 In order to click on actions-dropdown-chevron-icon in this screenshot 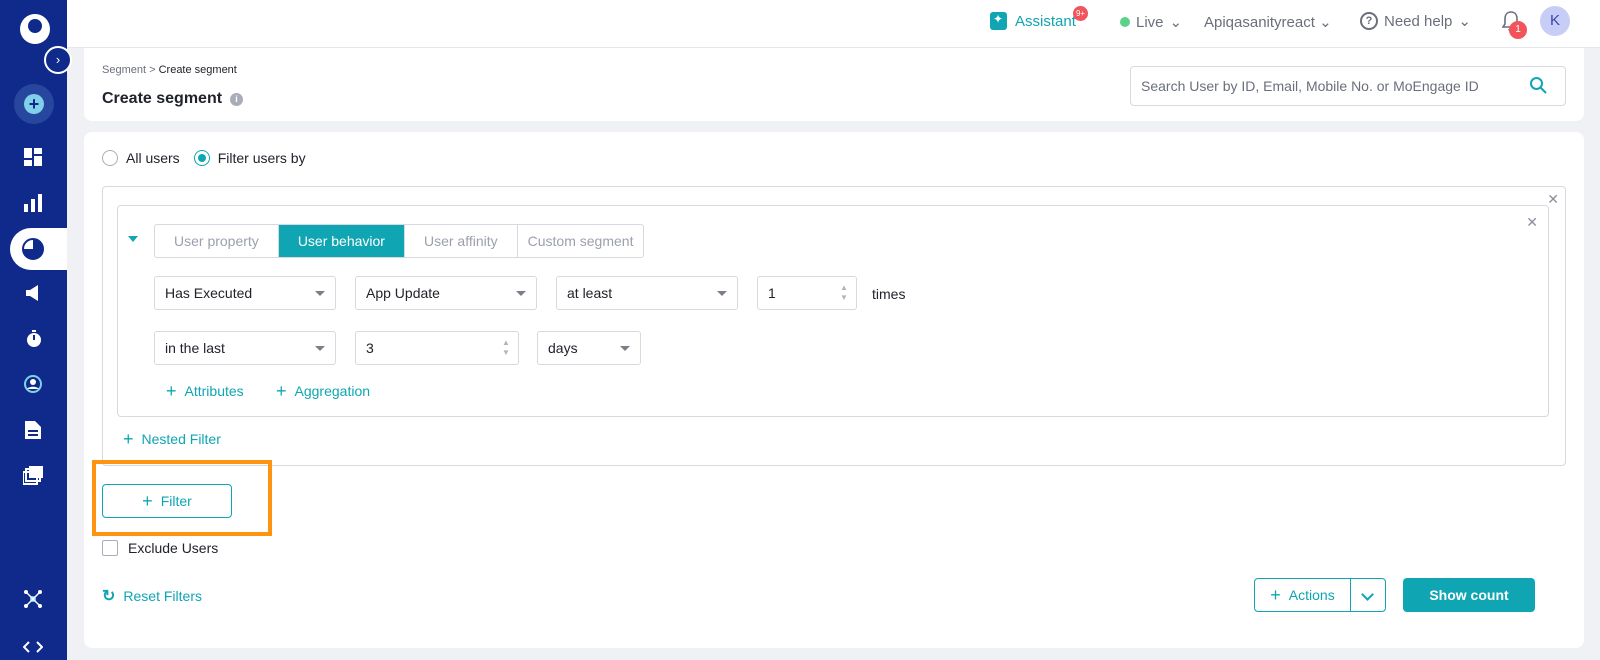, I will do `click(1368, 595)`.